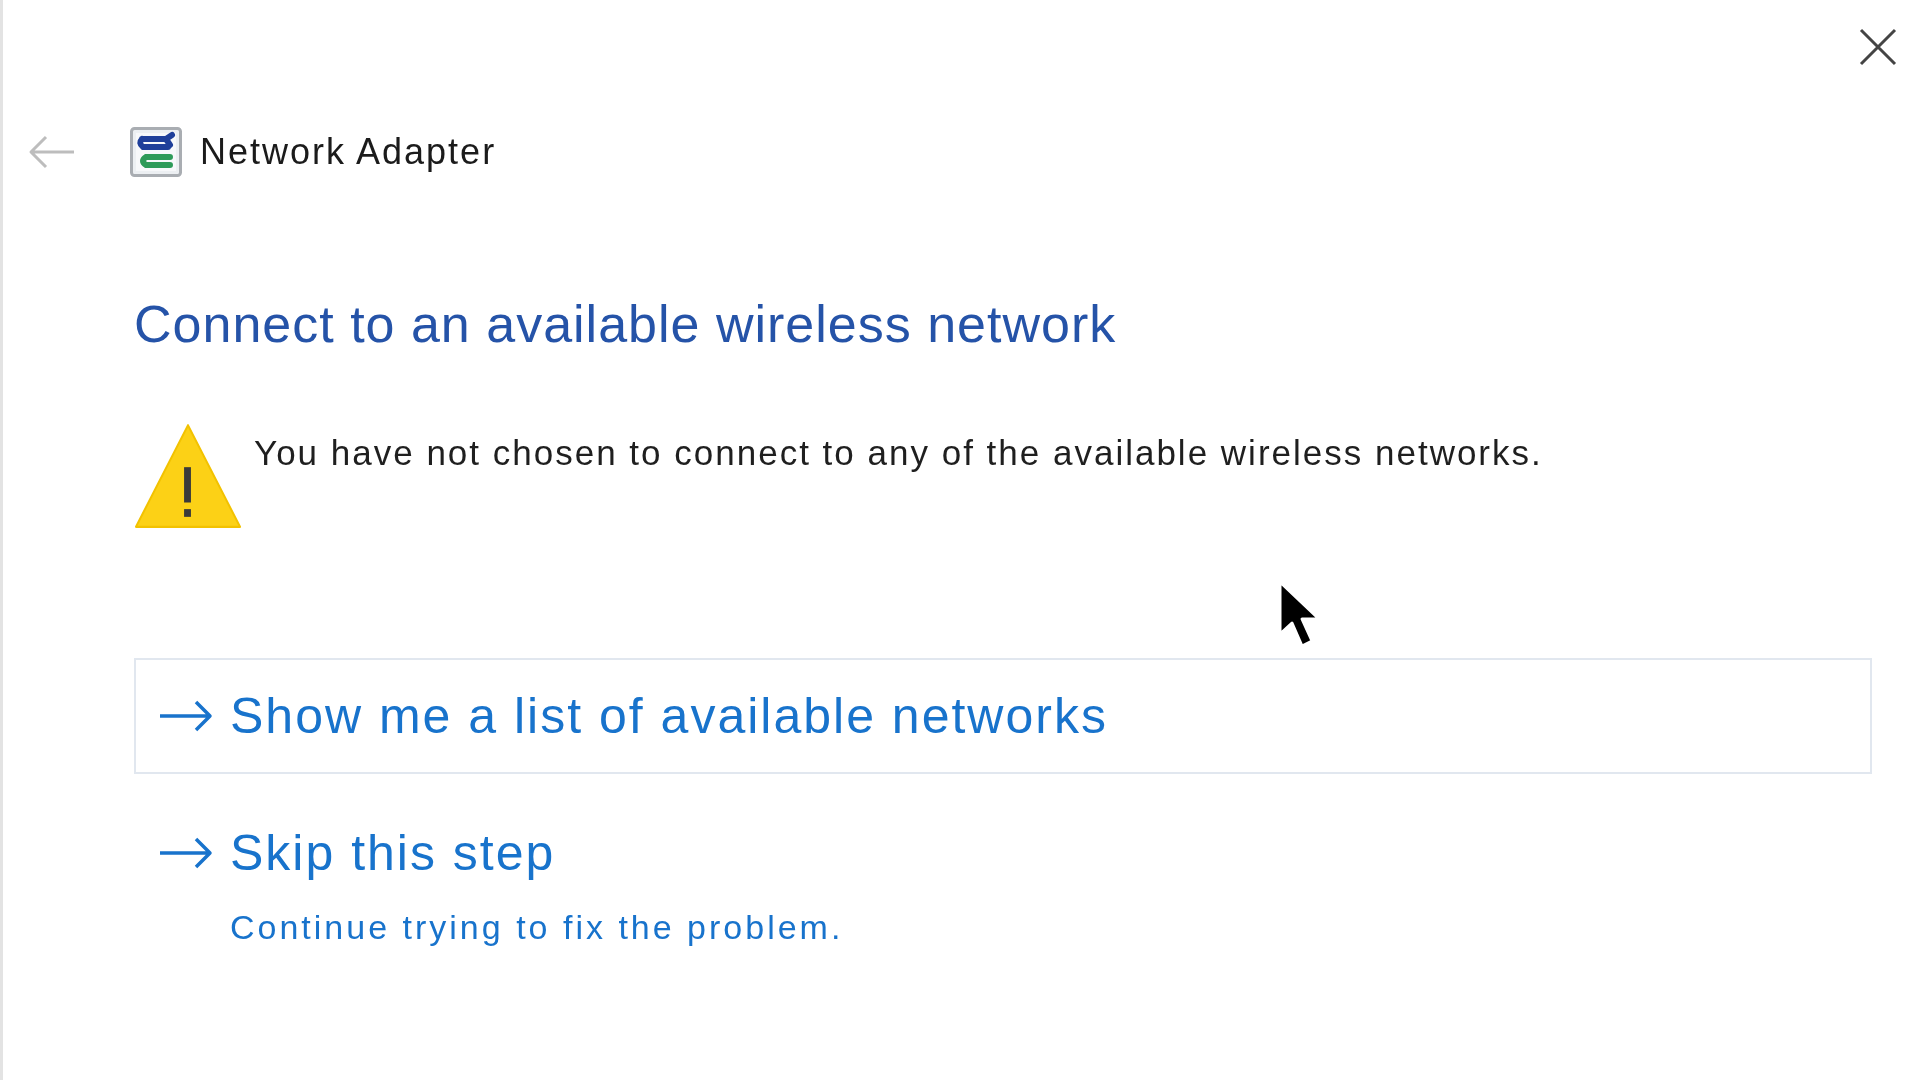  Describe the element at coordinates (393, 854) in the screenshot. I see `option-title: Skip this step` at that location.